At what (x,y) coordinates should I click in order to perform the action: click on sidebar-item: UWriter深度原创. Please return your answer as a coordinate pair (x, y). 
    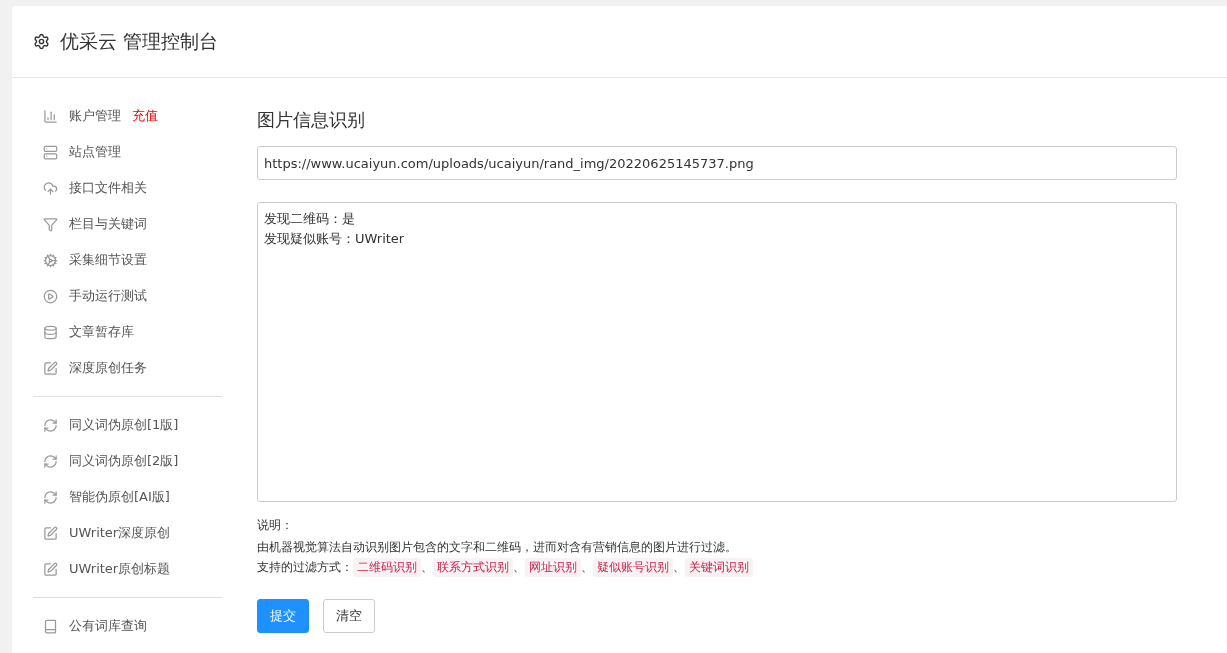
    Looking at the image, I should click on (127, 533).